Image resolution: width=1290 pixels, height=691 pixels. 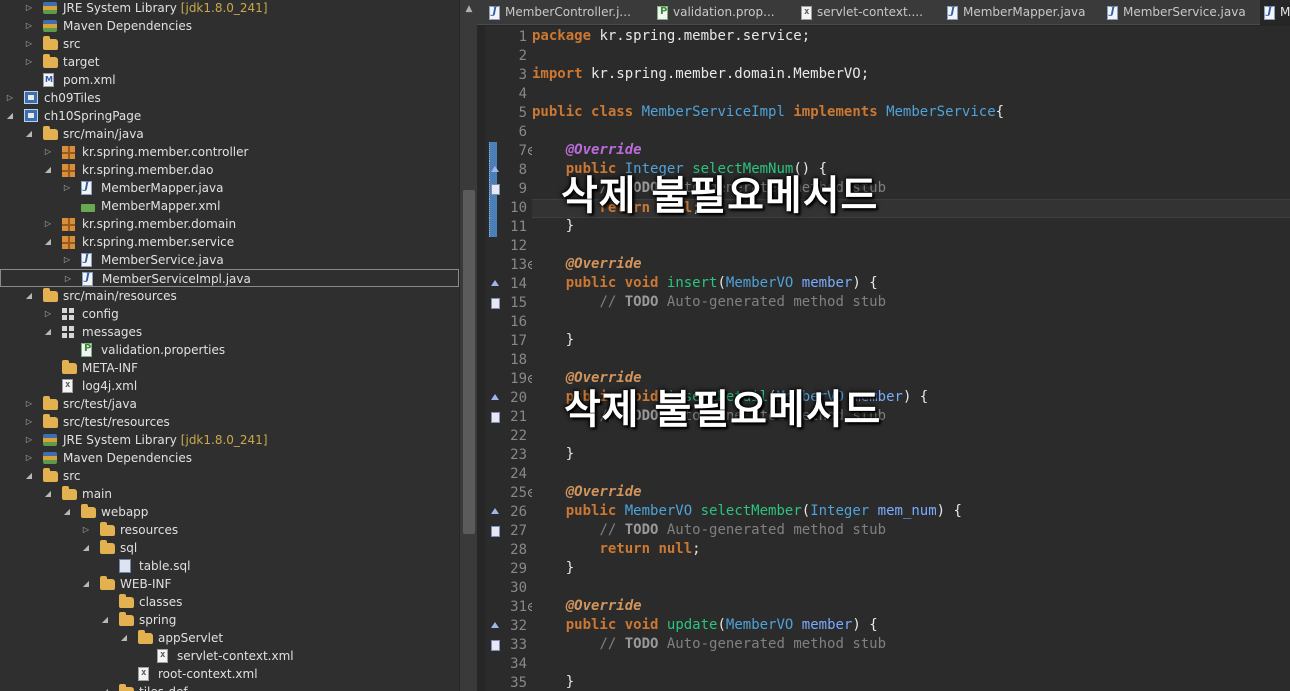 I want to click on explorer-scrollbar: ▲, so click(x=468, y=345).